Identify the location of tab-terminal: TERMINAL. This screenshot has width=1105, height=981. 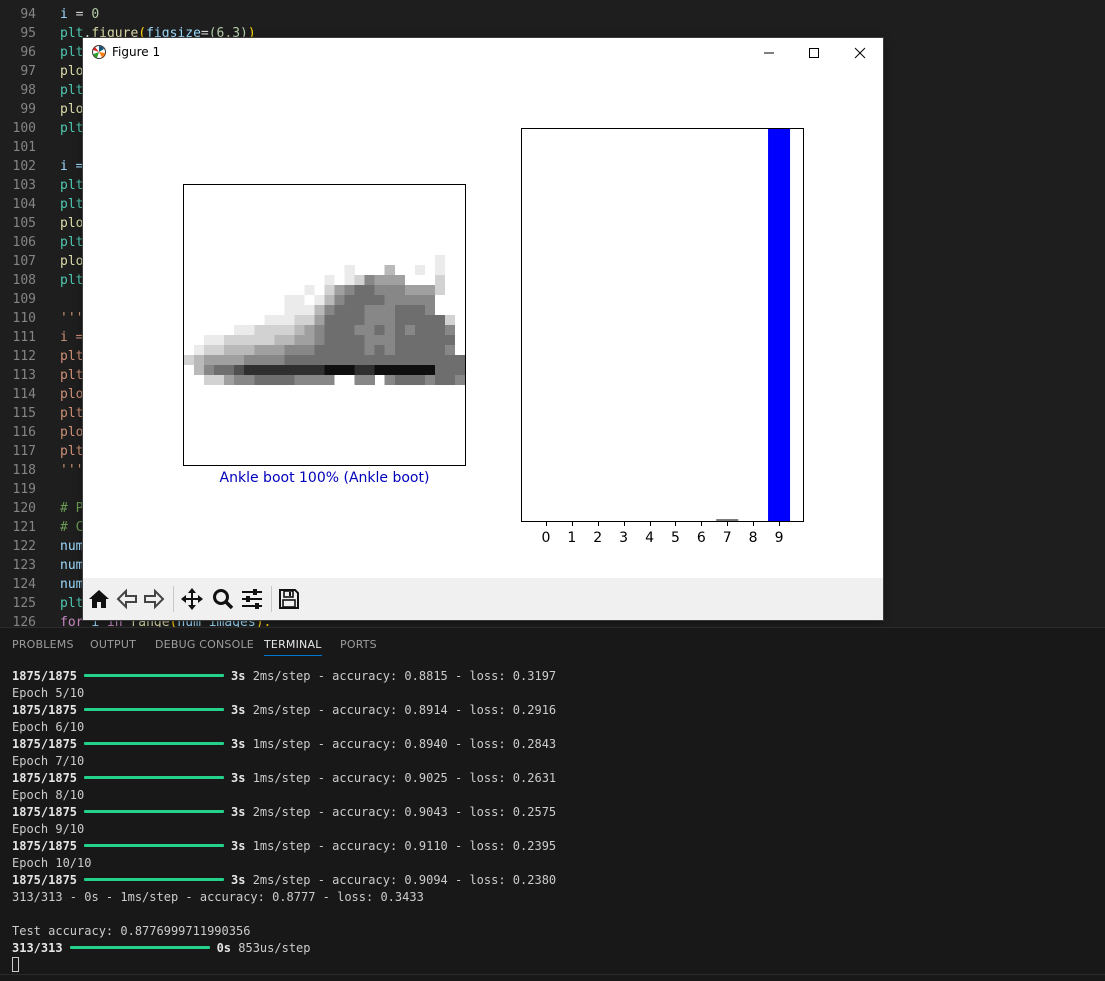
(293, 647).